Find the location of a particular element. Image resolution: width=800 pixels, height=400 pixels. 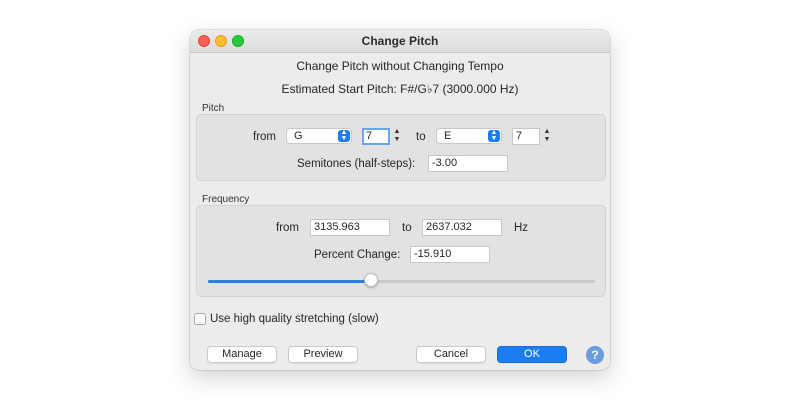

frequency-from-field: 3135.963 is located at coordinates (350, 227).